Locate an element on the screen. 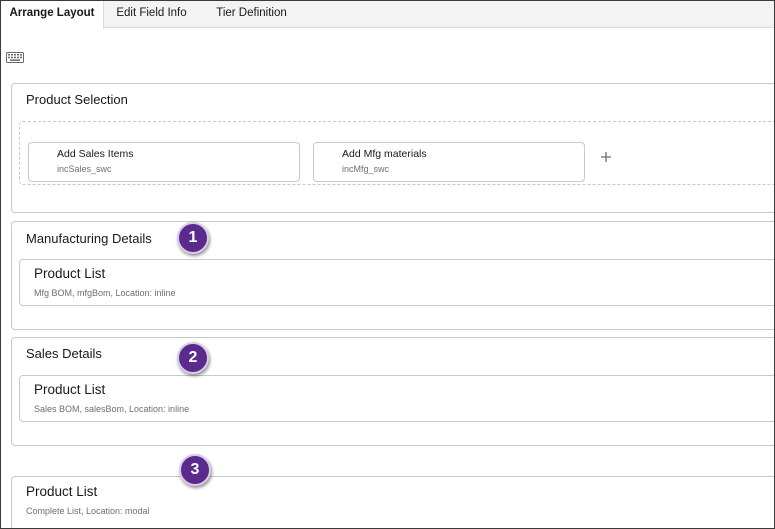 Image resolution: width=775 pixels, height=529 pixels. callout-badge-2: 2 is located at coordinates (193, 358).